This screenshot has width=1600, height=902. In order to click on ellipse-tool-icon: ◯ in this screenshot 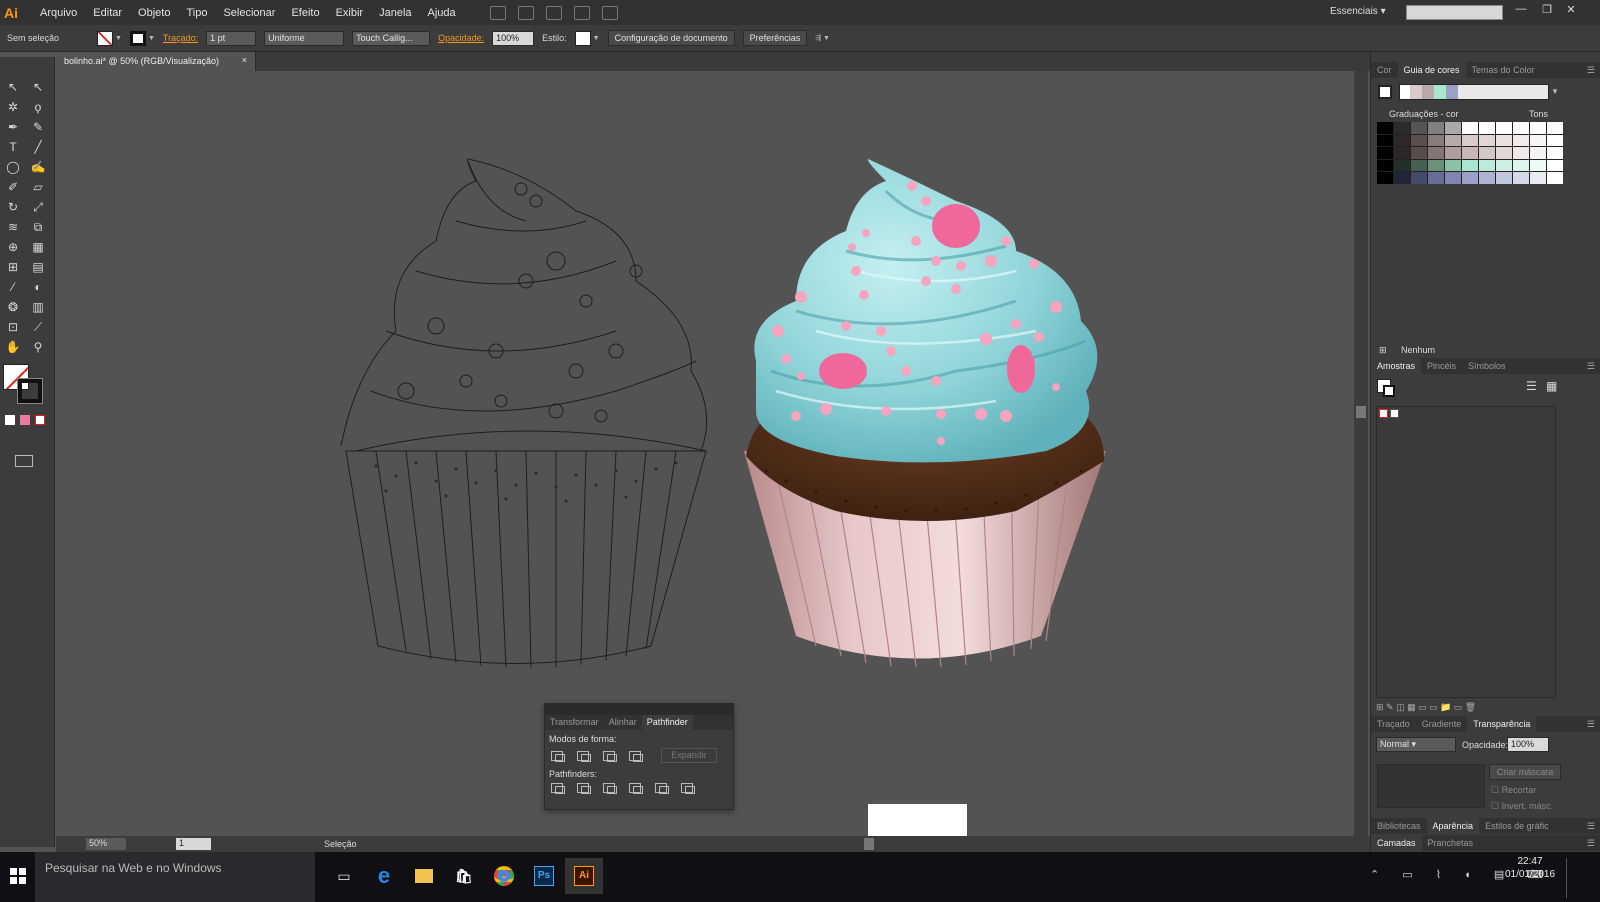, I will do `click(13, 167)`.